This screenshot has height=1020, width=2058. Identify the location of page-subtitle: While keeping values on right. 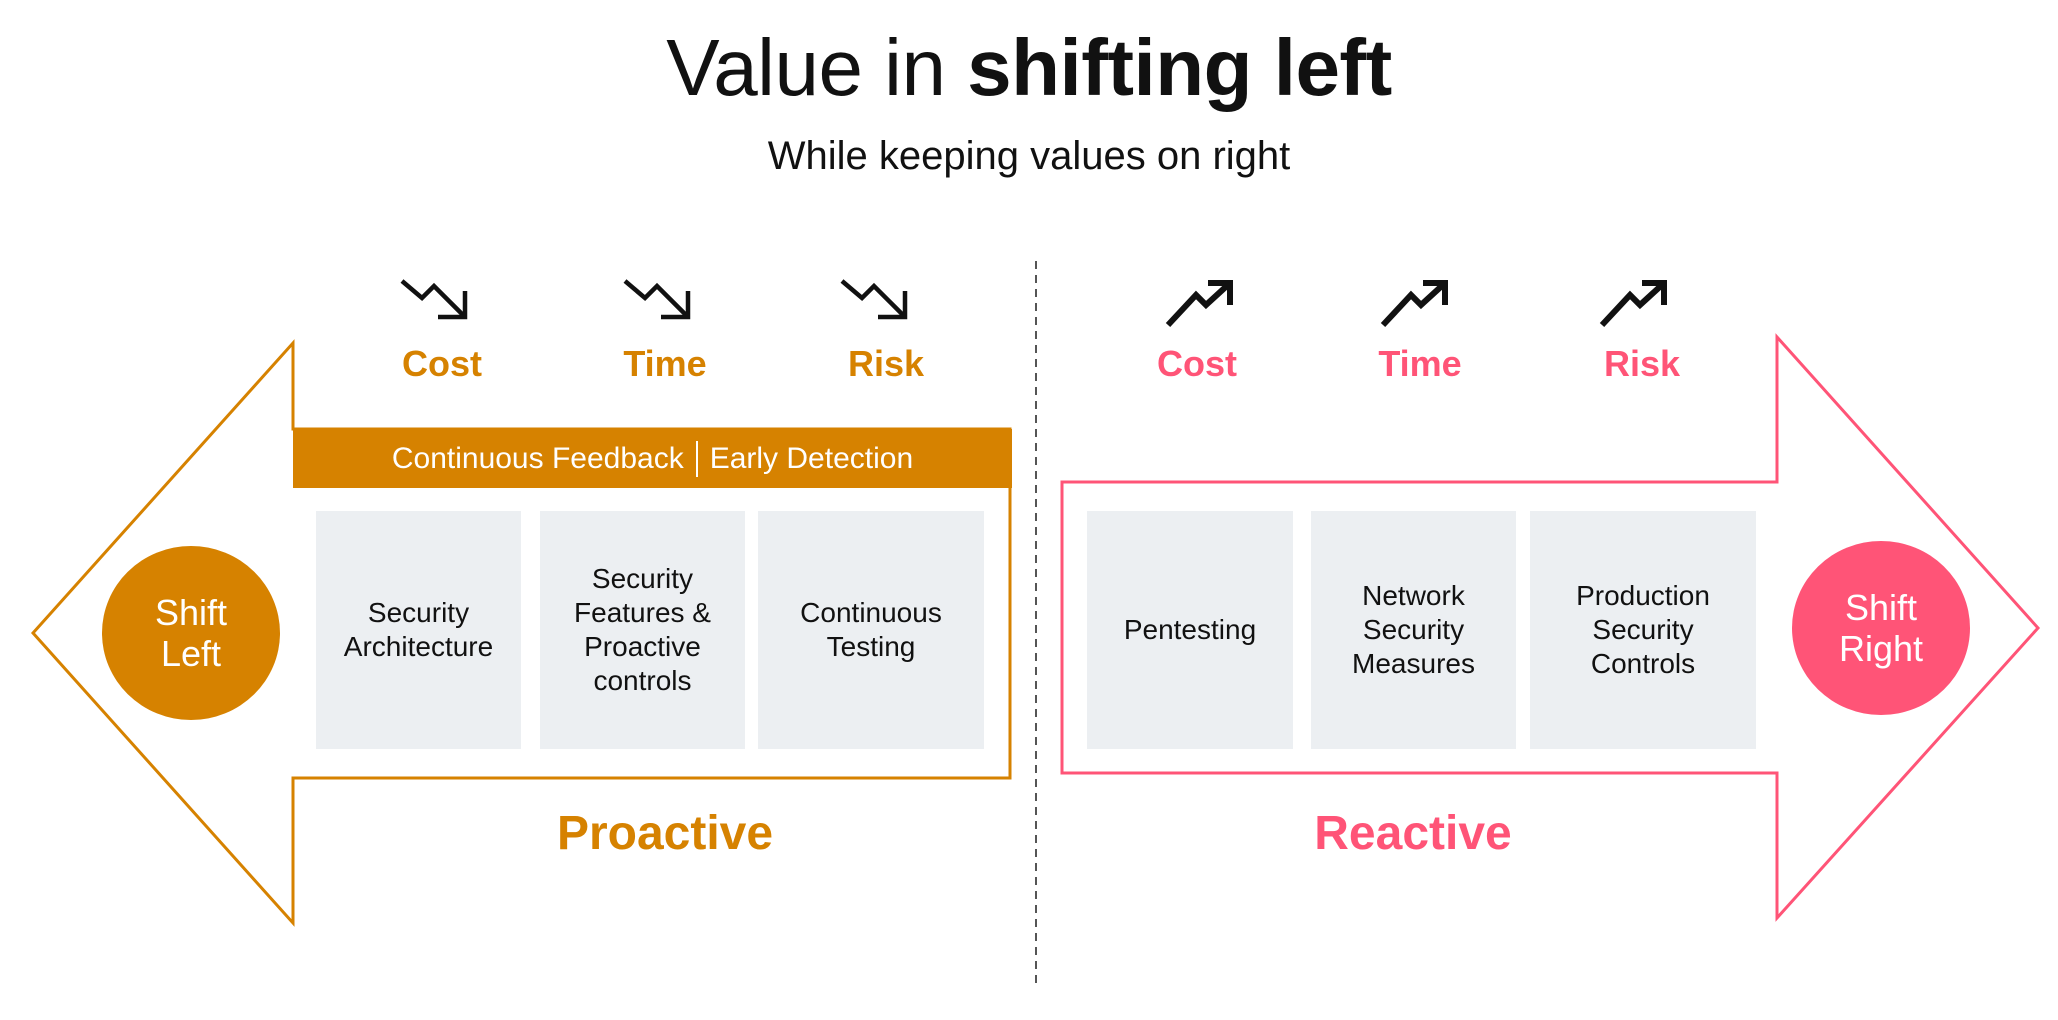
(1029, 156).